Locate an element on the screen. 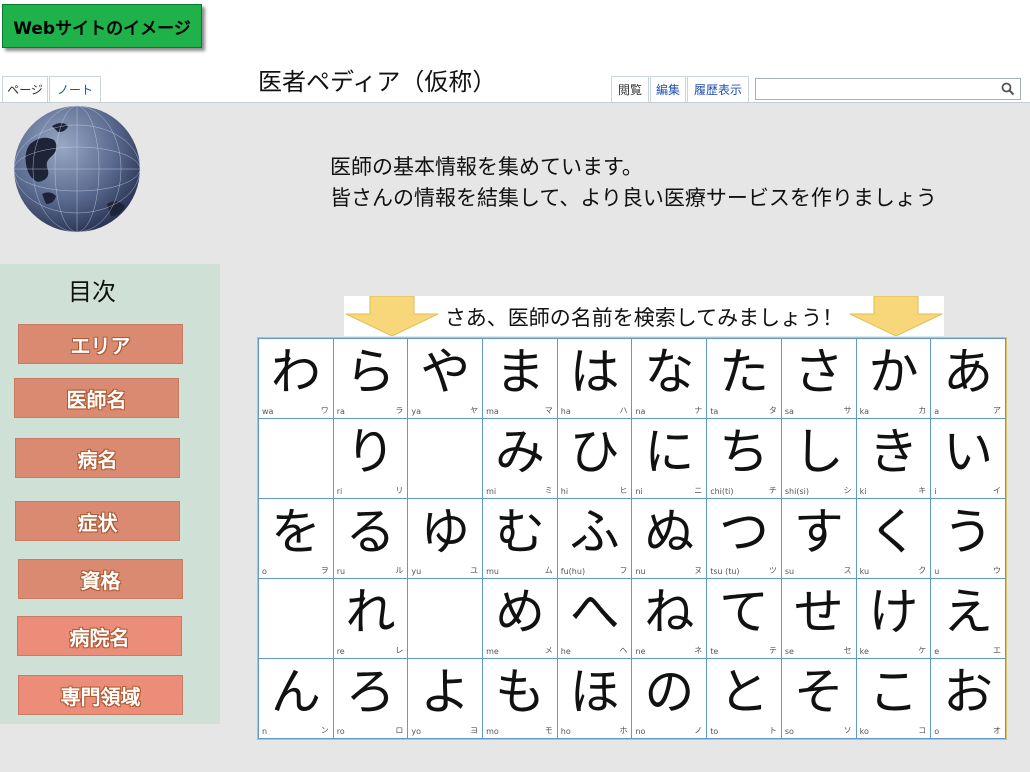  tab-edit: 編集 is located at coordinates (668, 89).